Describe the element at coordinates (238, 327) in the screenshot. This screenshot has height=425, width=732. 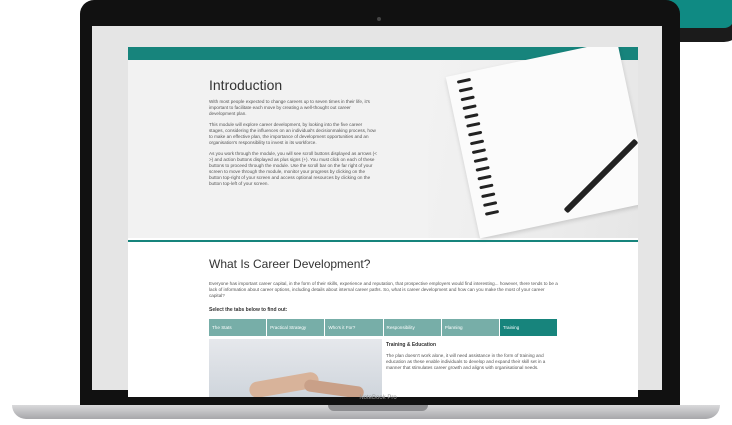
I see `tab-the-stats: The Stats` at that location.